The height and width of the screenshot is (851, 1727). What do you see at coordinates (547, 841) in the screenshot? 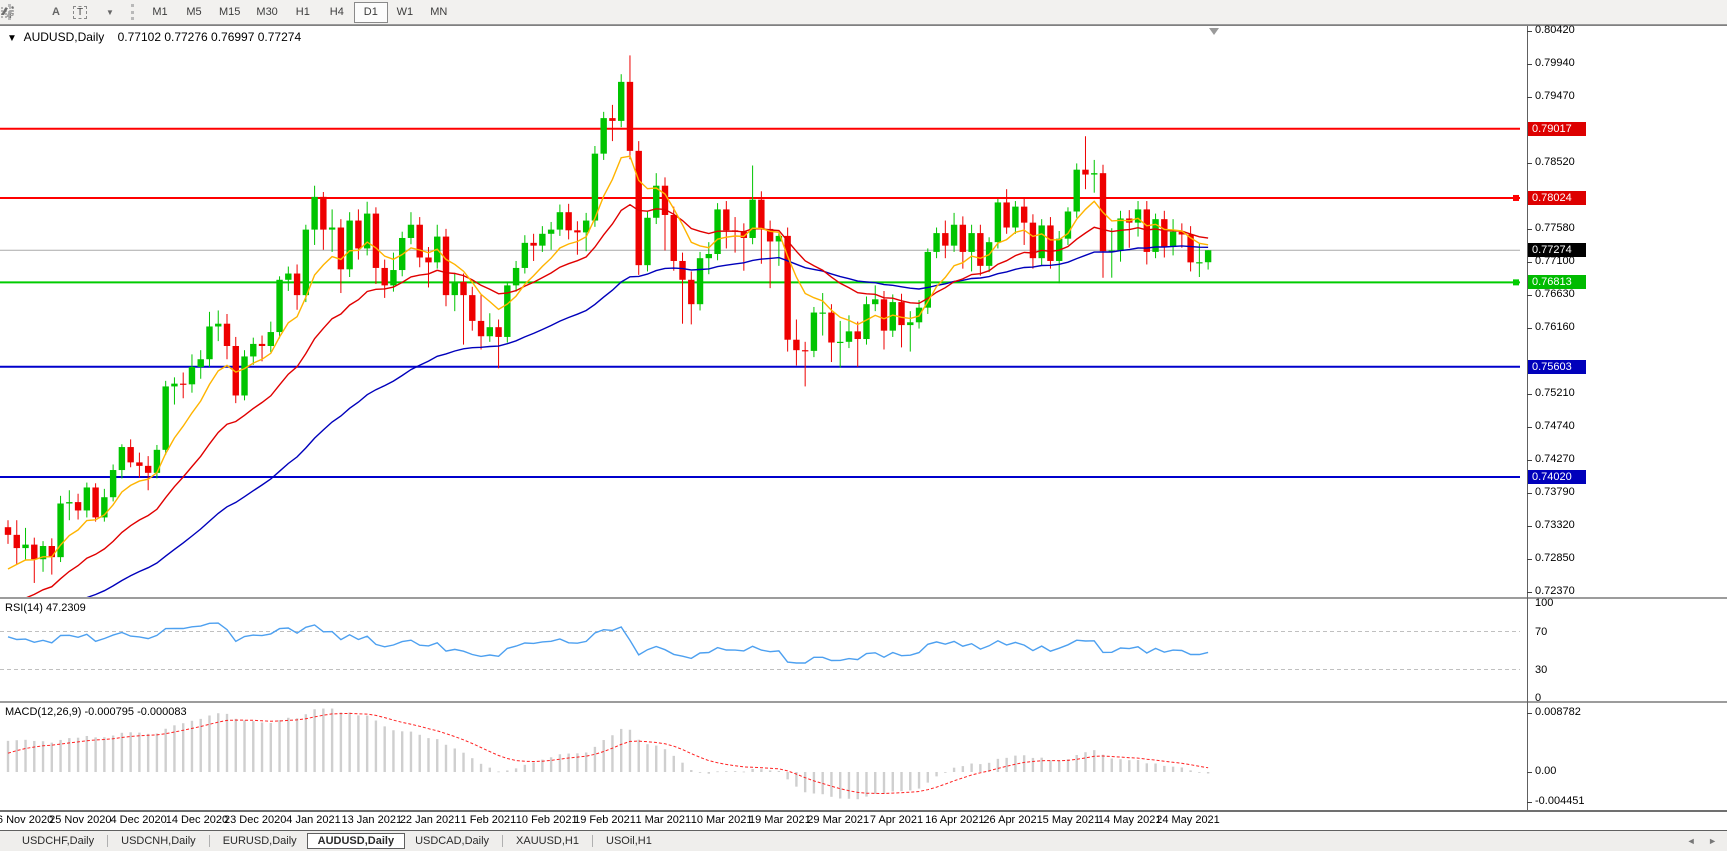
I see `chart-tab-xauusd: XAUUSD,H1` at bounding box center [547, 841].